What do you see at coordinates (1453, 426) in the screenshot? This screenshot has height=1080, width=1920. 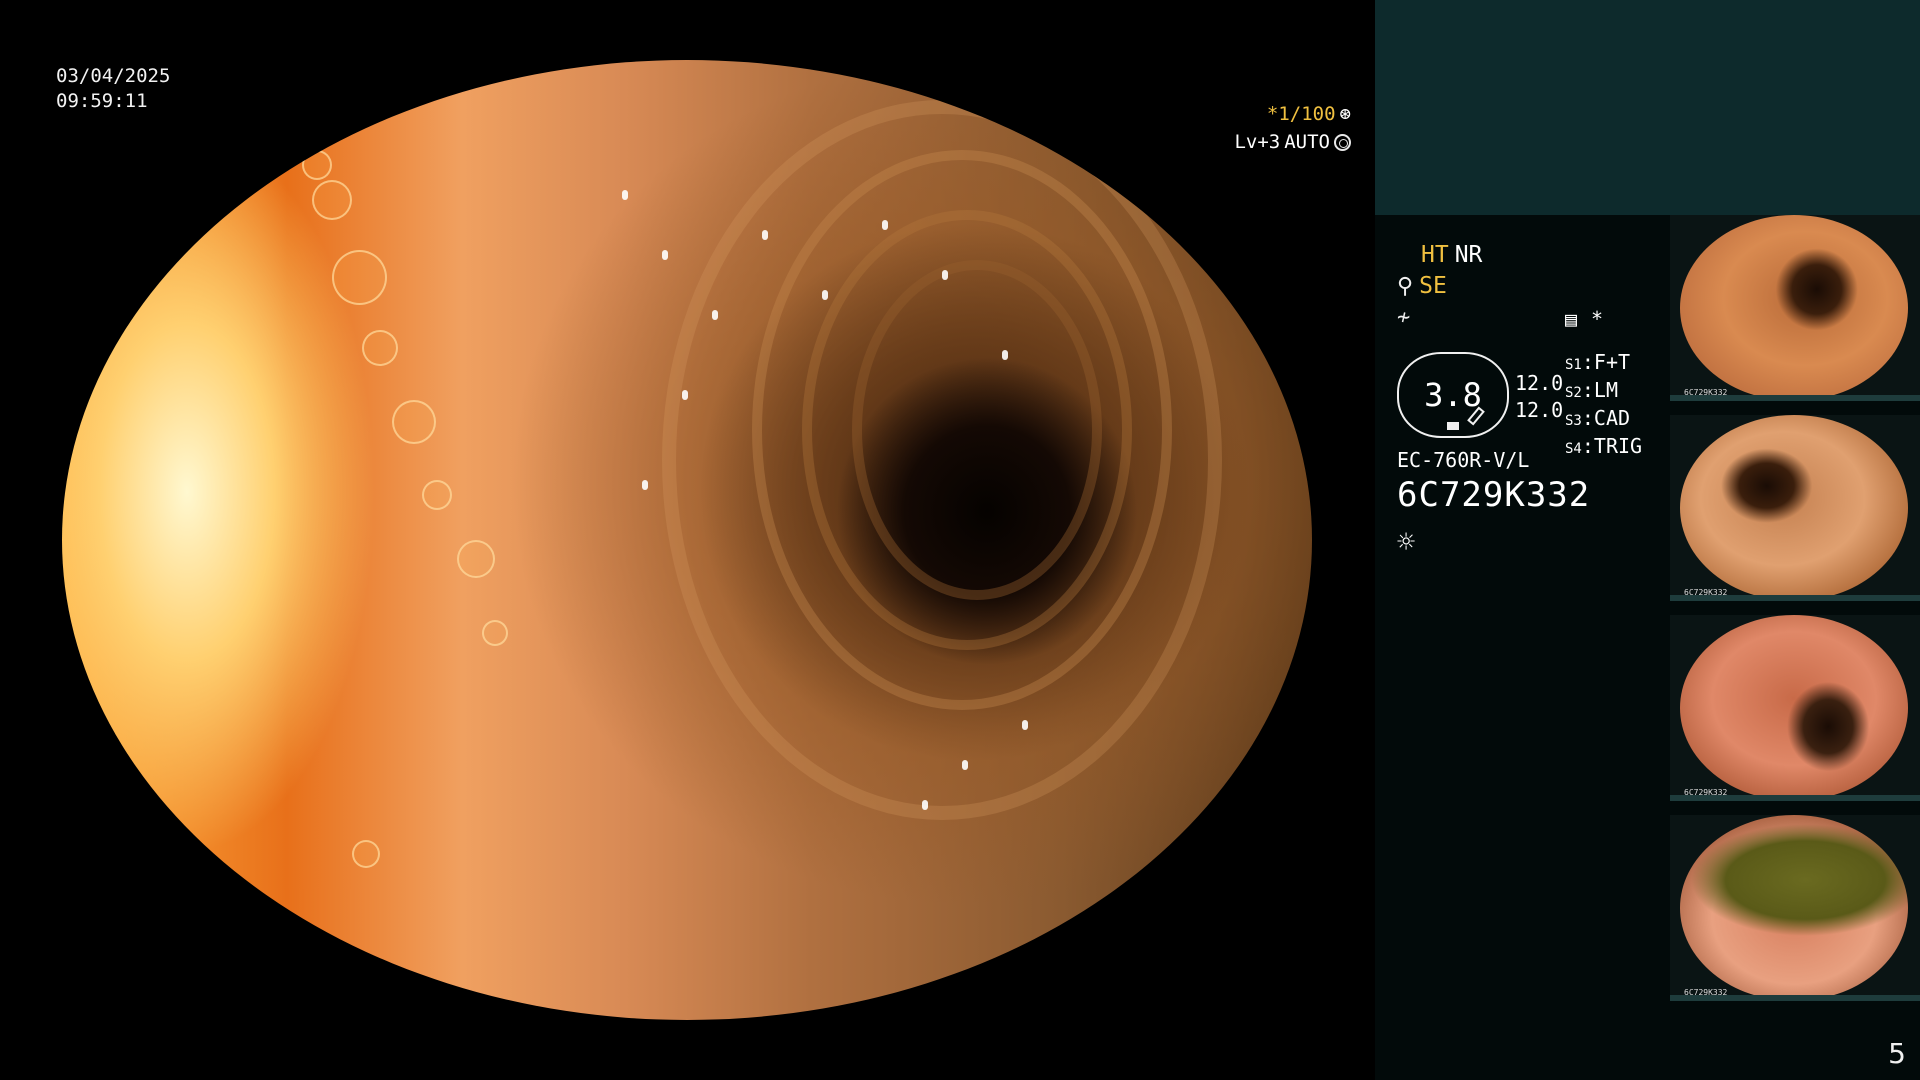 I see `gauge-marker` at bounding box center [1453, 426].